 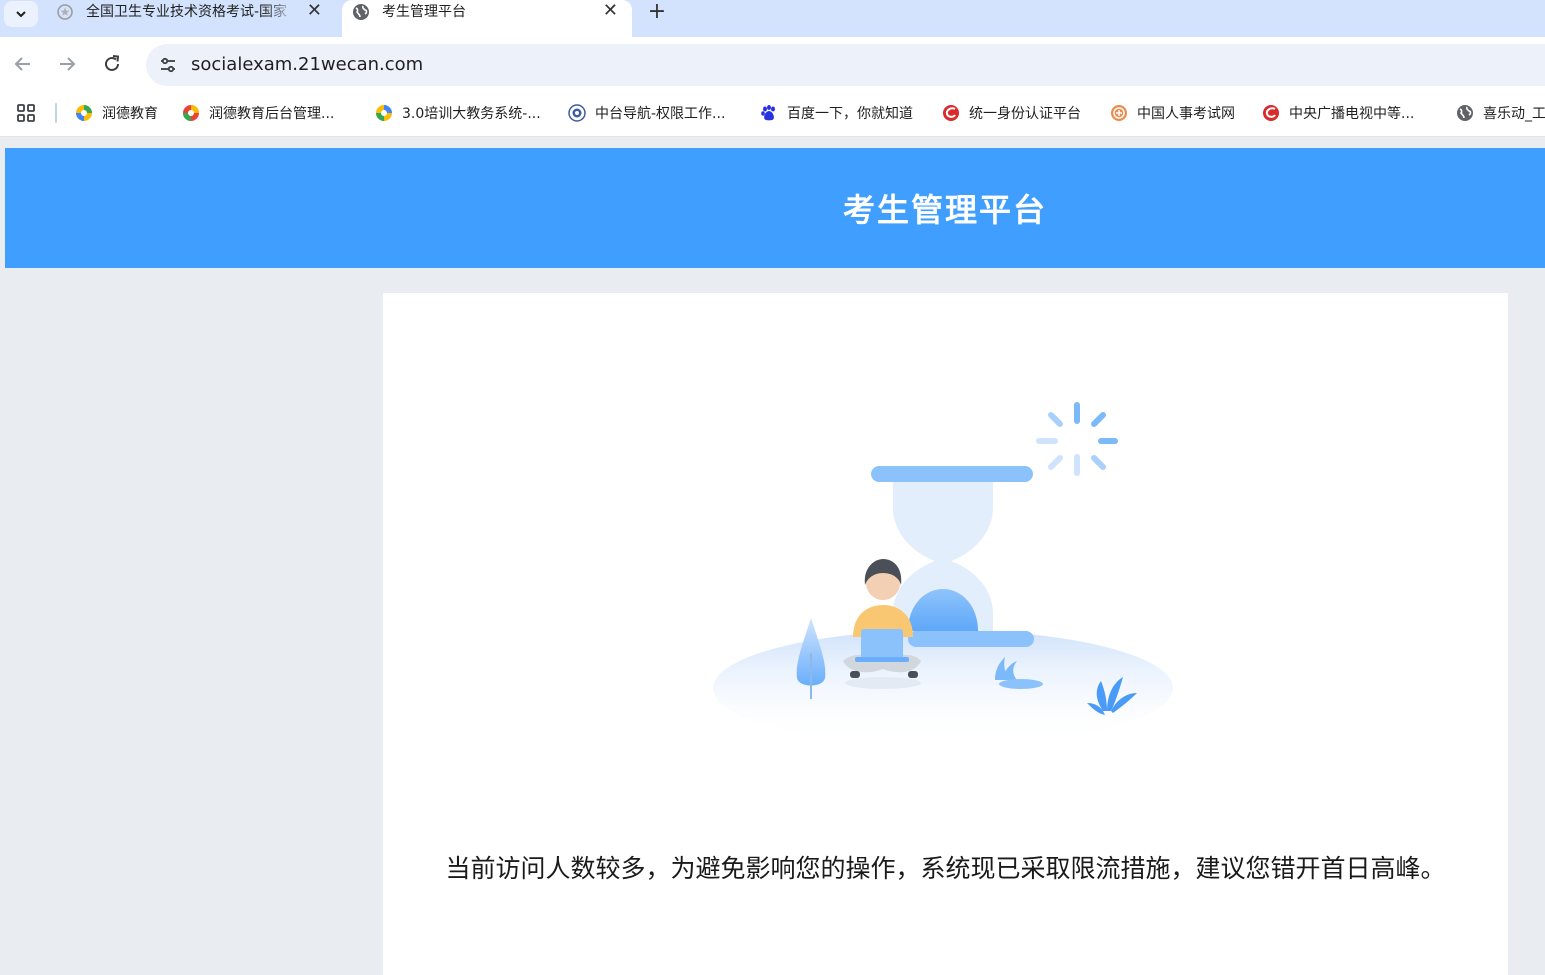 I want to click on tab-exam-platform: 考生管理平台 ✕, so click(x=487, y=18).